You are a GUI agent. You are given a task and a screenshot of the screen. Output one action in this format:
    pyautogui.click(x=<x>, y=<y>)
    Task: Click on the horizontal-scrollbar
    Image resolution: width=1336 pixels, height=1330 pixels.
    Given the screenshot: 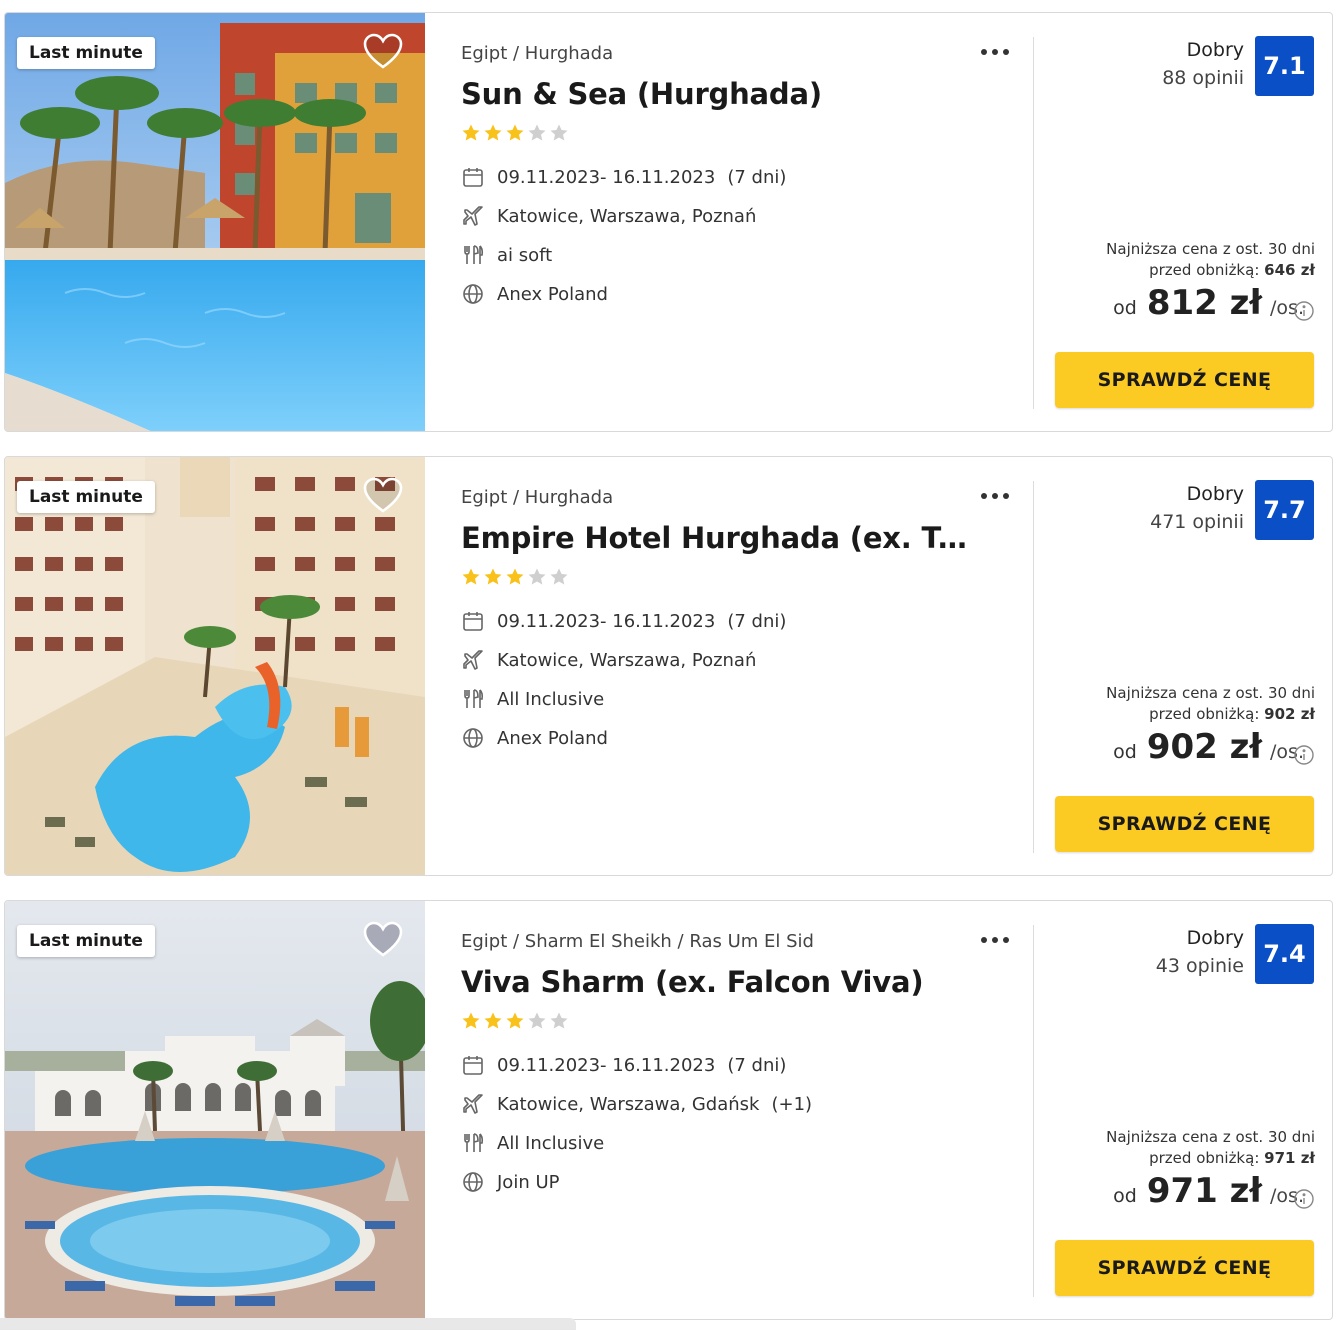 What is the action you would take?
    pyautogui.click(x=288, y=1324)
    